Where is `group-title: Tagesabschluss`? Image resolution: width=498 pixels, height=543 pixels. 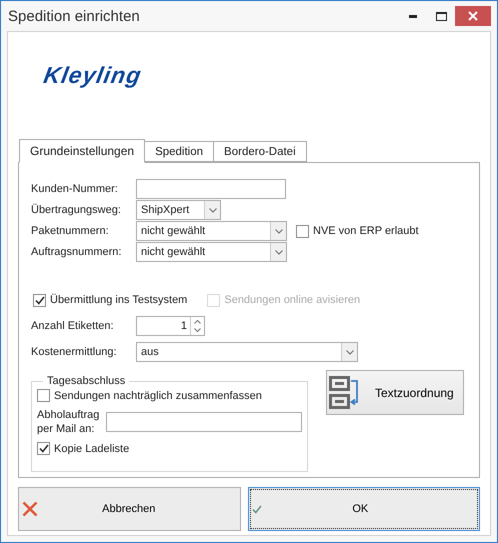 group-title: Tagesabschluss is located at coordinates (86, 381).